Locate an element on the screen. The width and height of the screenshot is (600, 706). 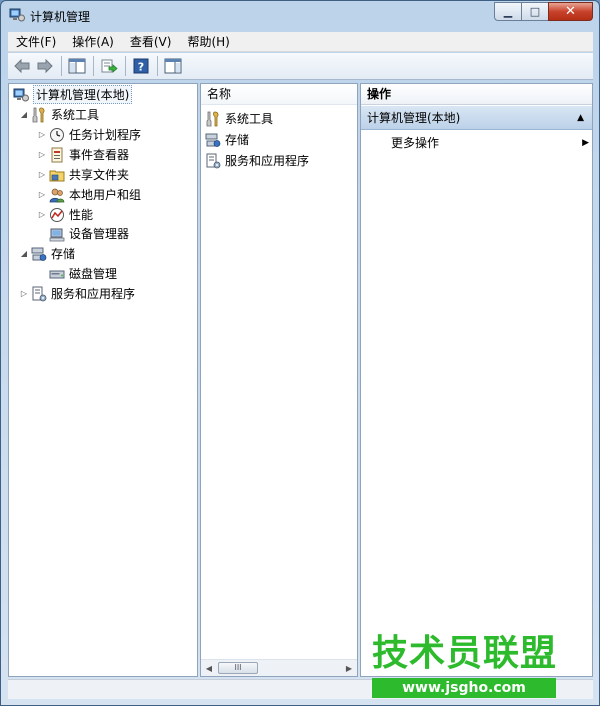
close-button: ✕ is located at coordinates (570, 11).